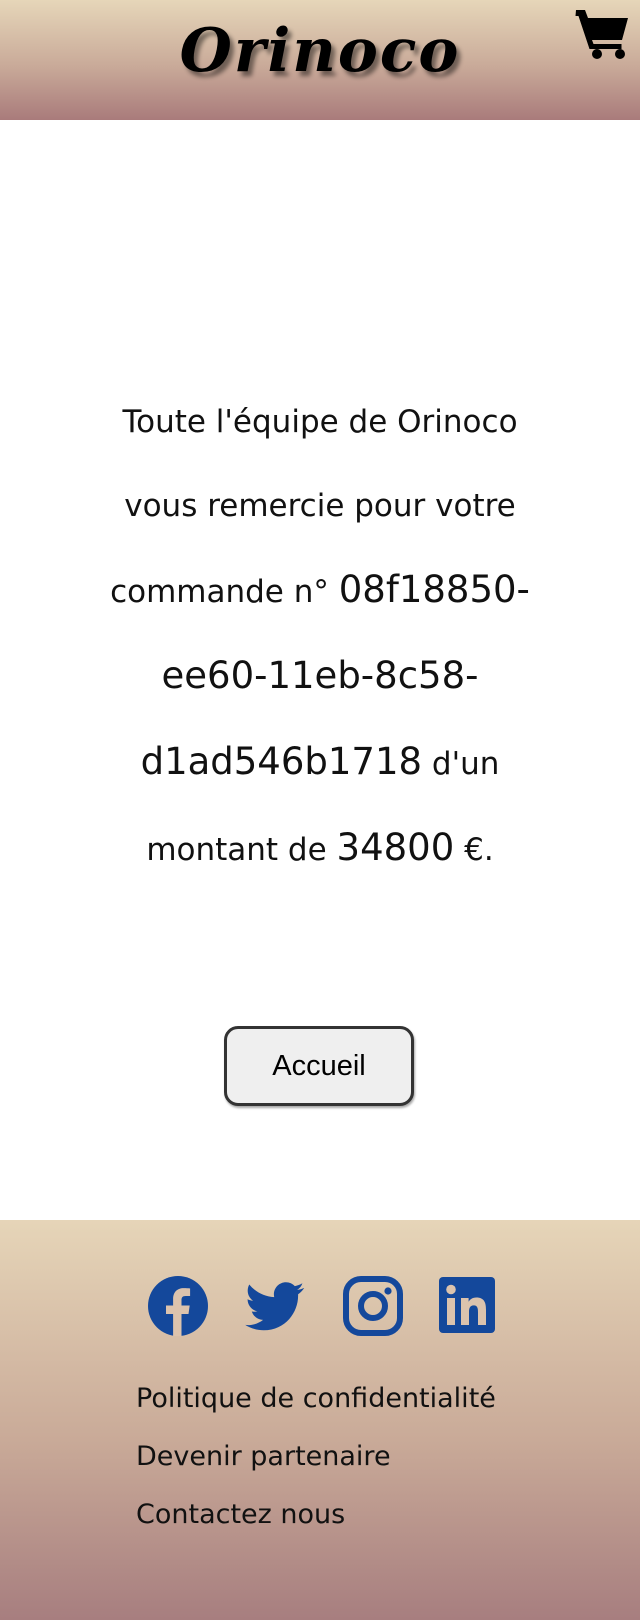 The height and width of the screenshot is (1620, 640). I want to click on footer-link-item: Devenir partenaire, so click(316, 1470).